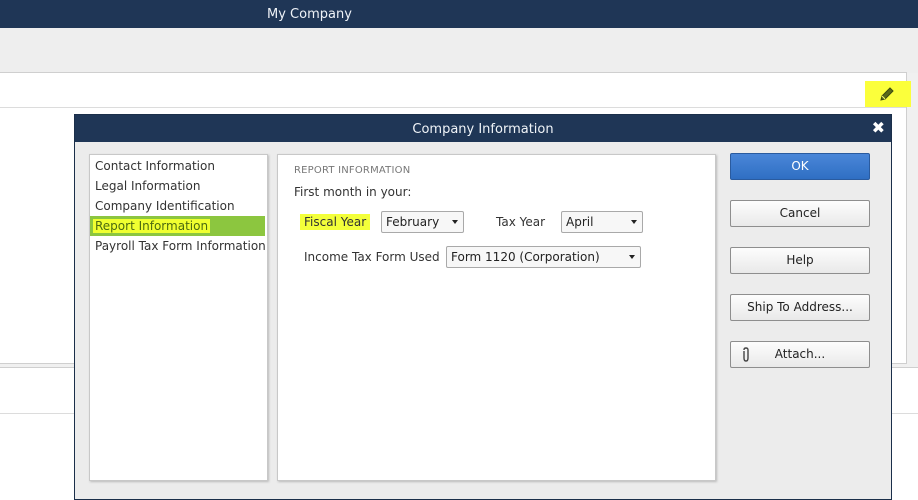 This screenshot has width=918, height=500. What do you see at coordinates (800, 166) in the screenshot?
I see `ok-button: OK` at bounding box center [800, 166].